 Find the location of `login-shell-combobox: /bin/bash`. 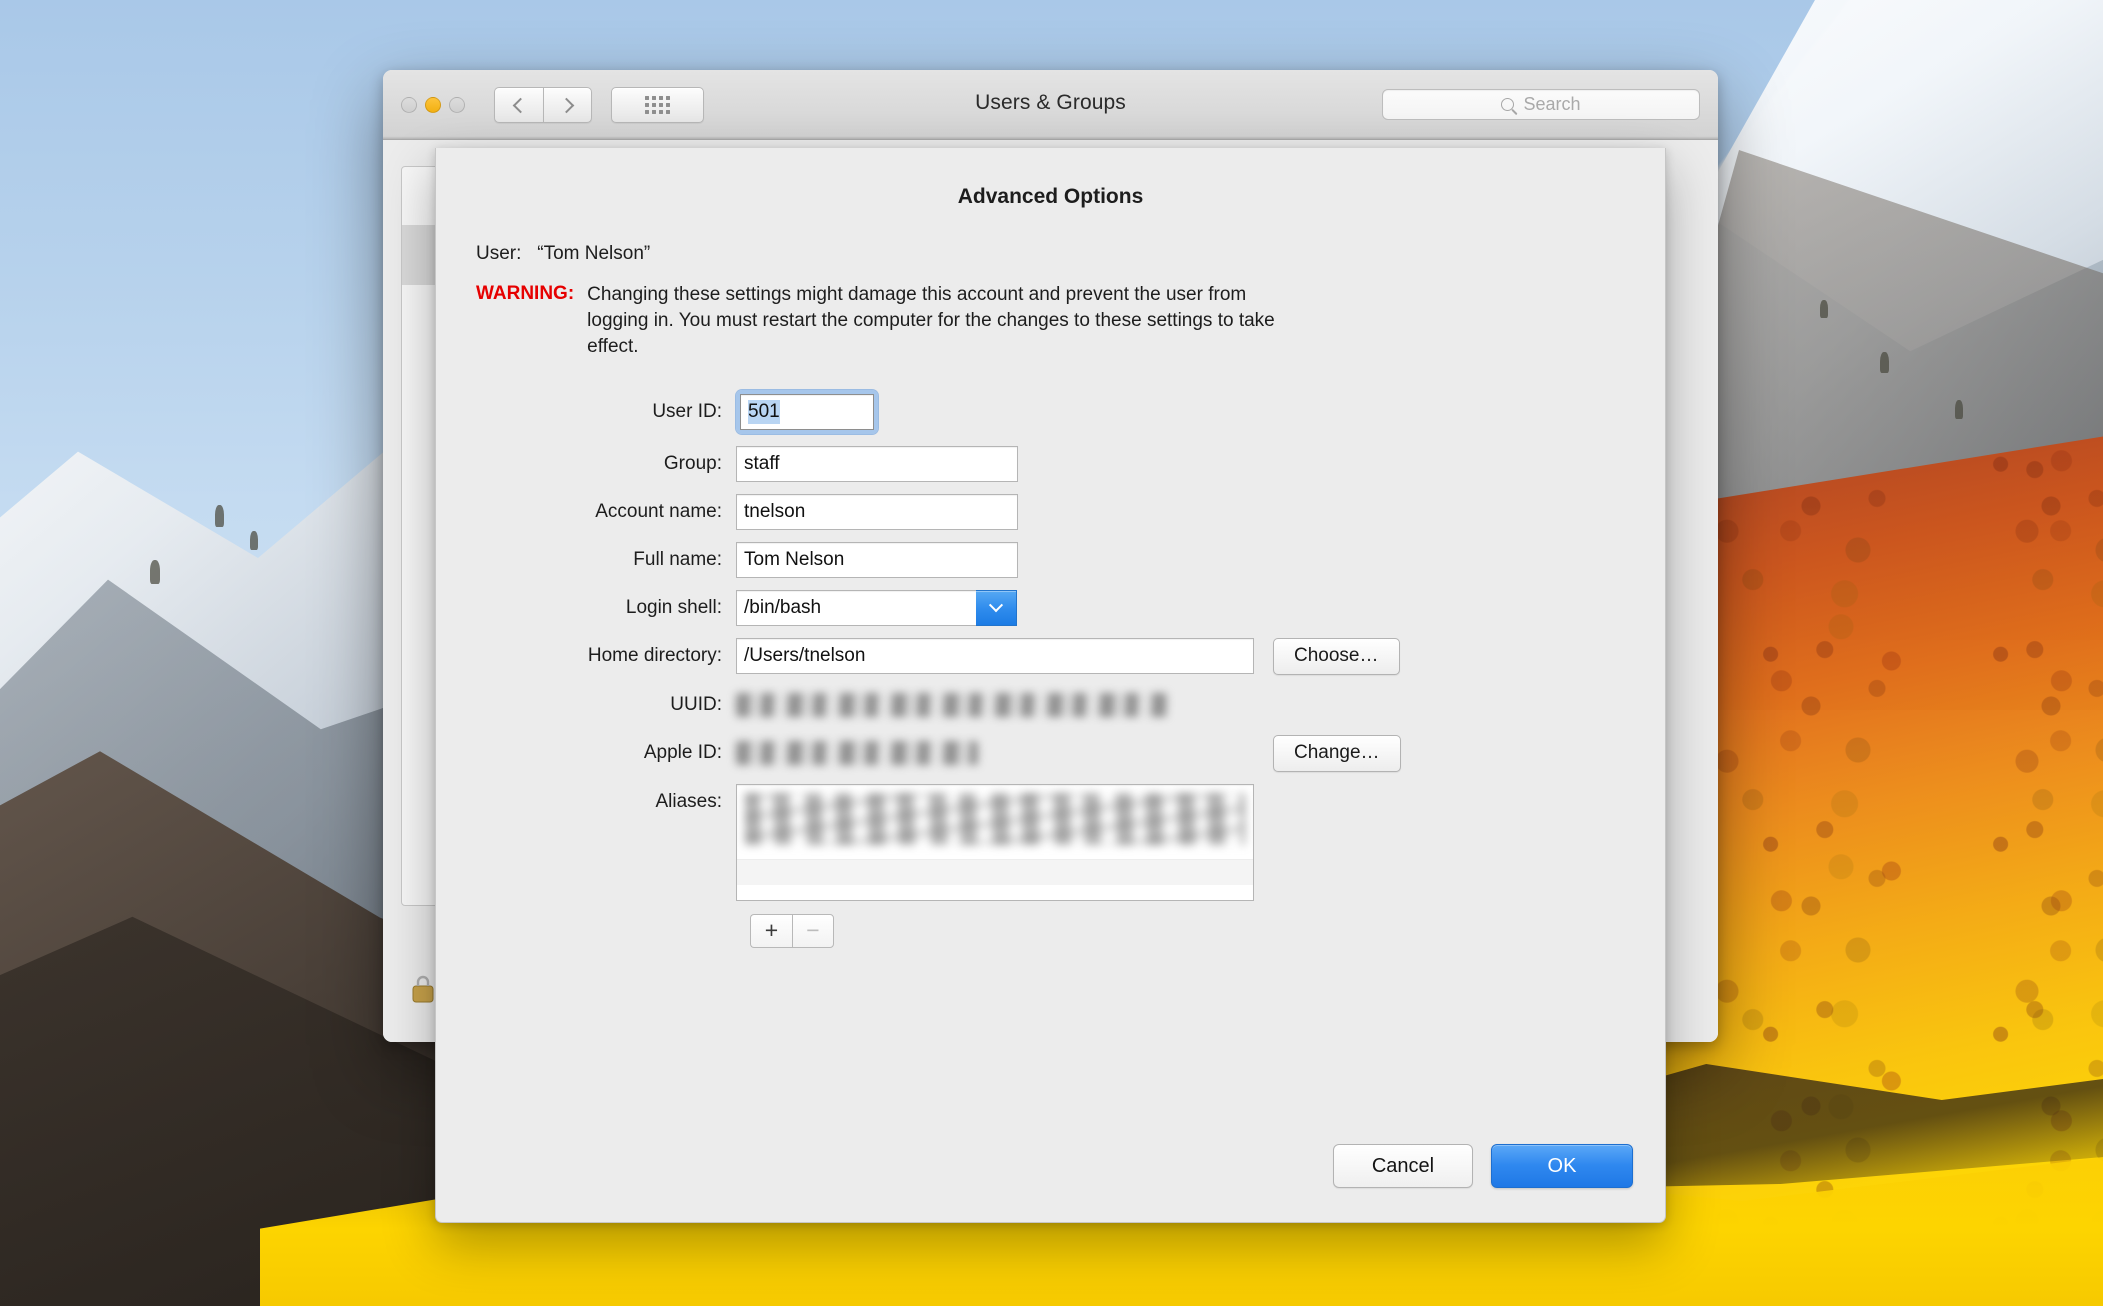

login-shell-combobox: /bin/bash is located at coordinates (876, 607).